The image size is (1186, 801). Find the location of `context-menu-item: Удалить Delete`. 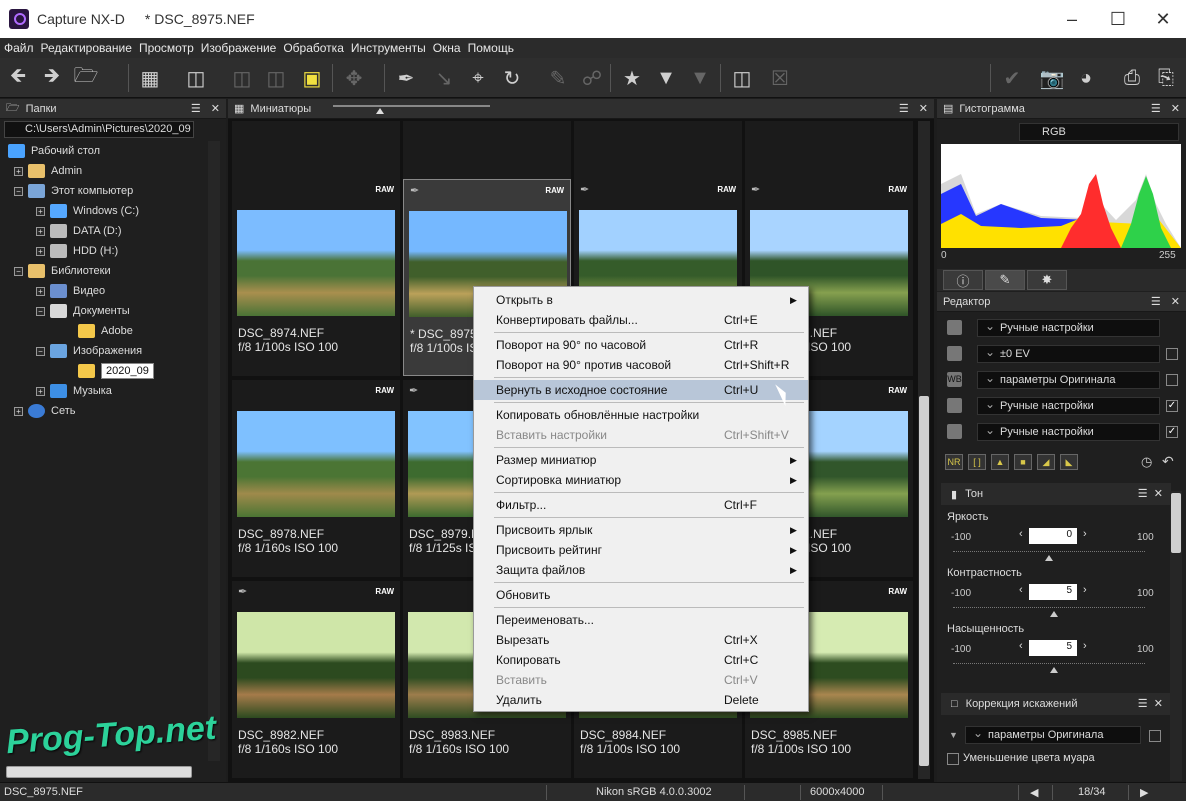

context-menu-item: Удалить Delete is located at coordinates (641, 700).